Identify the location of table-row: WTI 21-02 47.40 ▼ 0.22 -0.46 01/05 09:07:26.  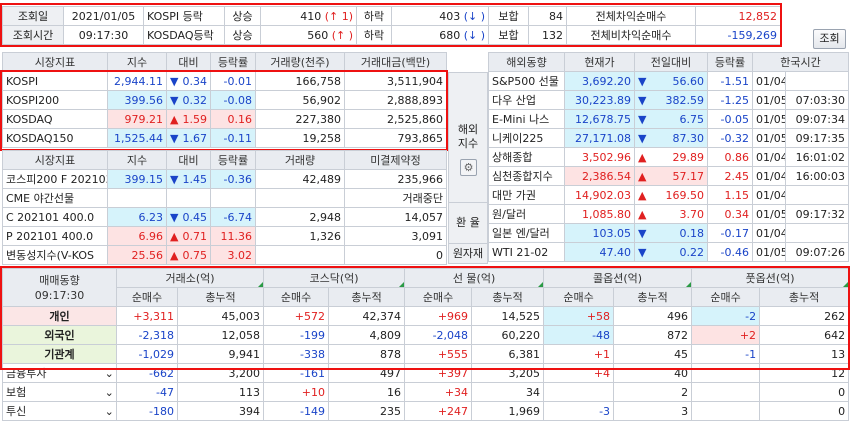
(669, 252).